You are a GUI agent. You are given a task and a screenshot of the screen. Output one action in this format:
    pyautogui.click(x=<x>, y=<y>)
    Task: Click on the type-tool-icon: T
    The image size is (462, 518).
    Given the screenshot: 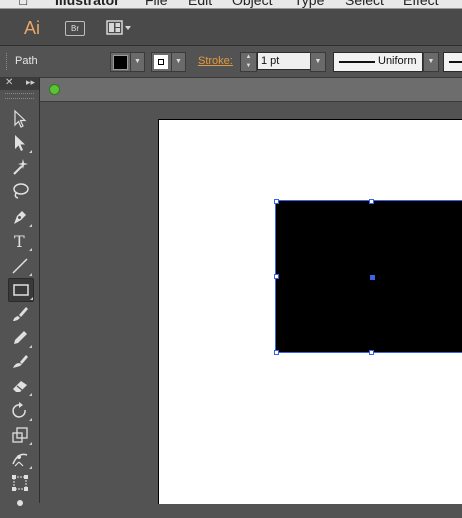 What is the action you would take?
    pyautogui.click(x=20, y=241)
    